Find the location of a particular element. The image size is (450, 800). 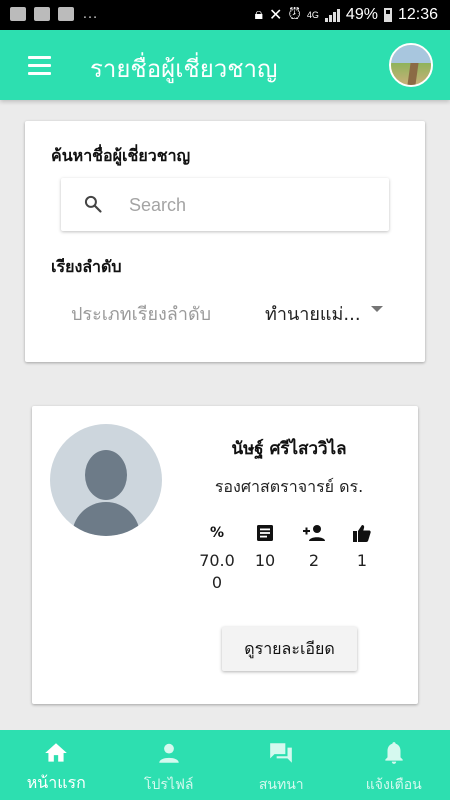

bell-icon is located at coordinates (394, 753).